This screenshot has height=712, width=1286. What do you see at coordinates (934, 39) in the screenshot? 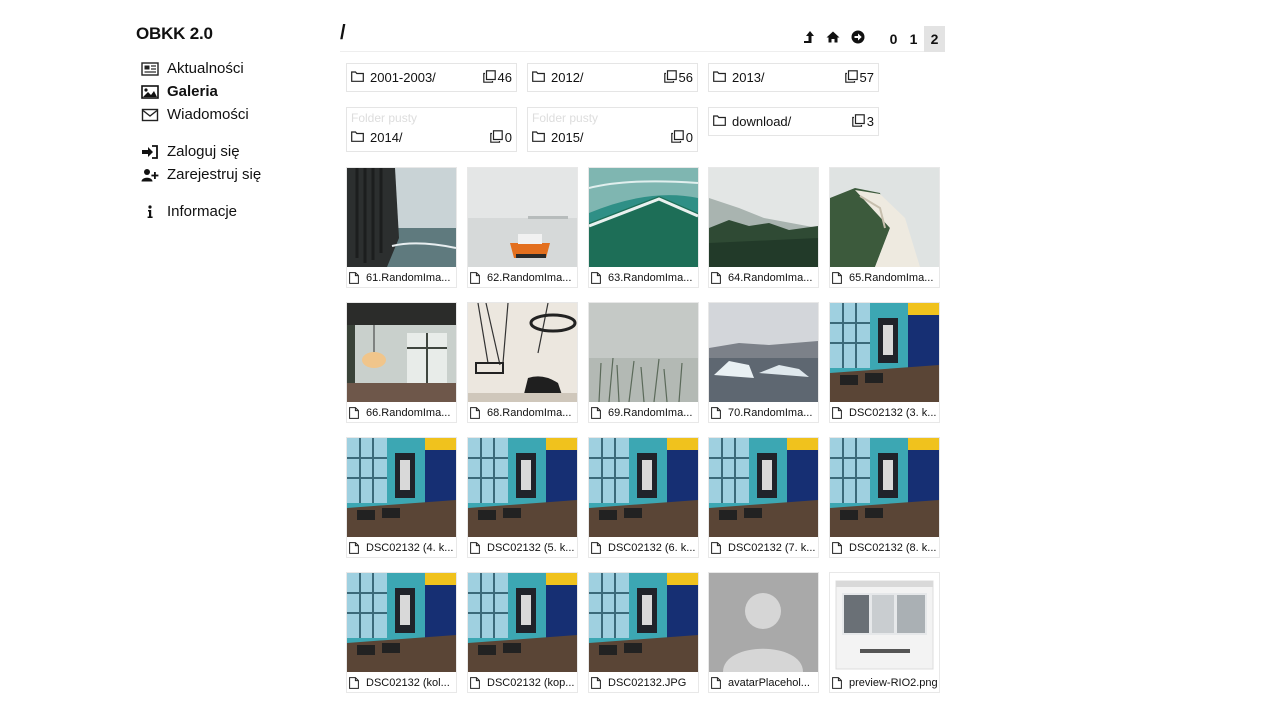
I see `size-button-2: 2` at bounding box center [934, 39].